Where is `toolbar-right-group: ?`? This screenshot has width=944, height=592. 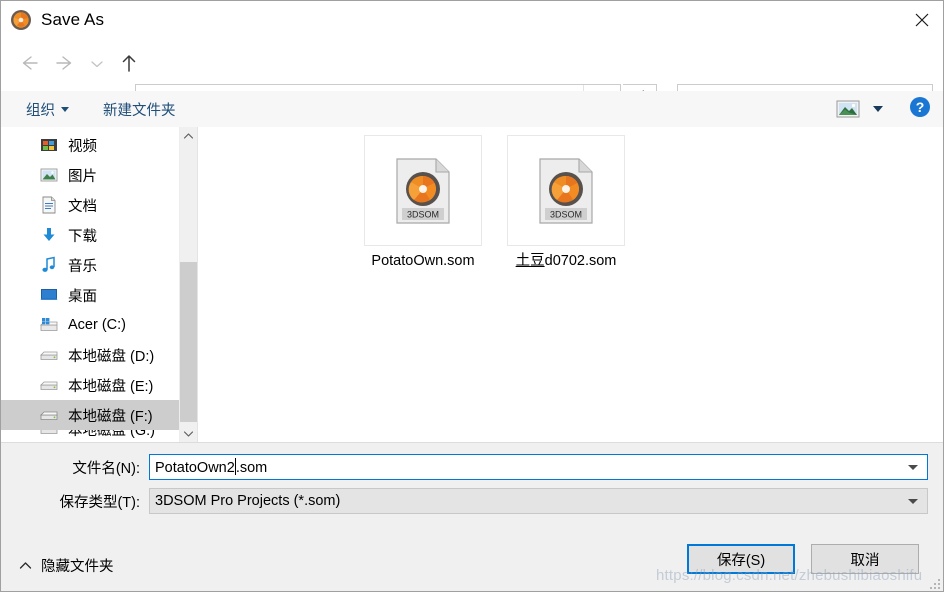
toolbar-right-group: ? is located at coordinates (883, 109).